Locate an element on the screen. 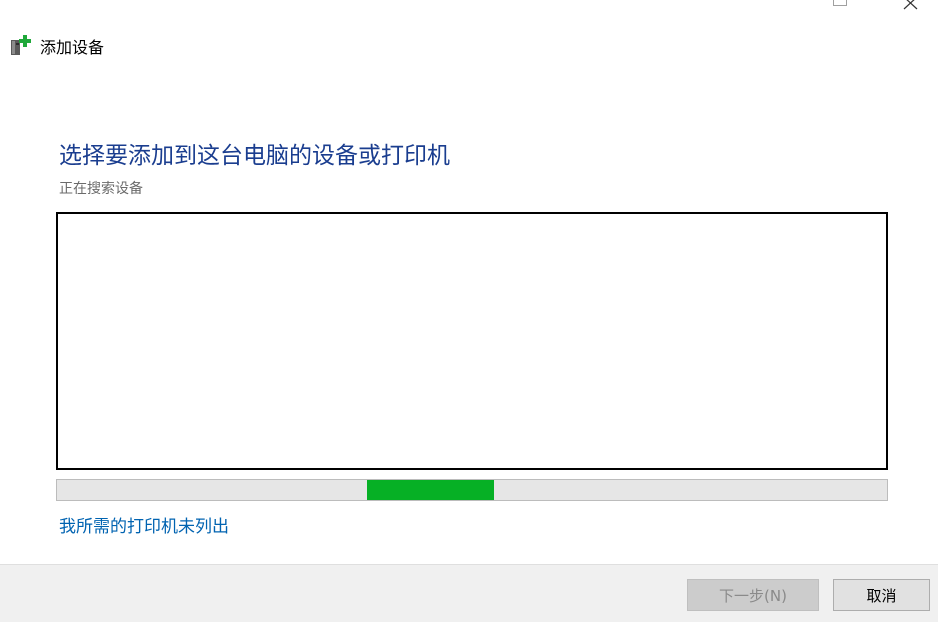 Image resolution: width=938 pixels, height=622 pixels. close-icon is located at coordinates (911, 5).